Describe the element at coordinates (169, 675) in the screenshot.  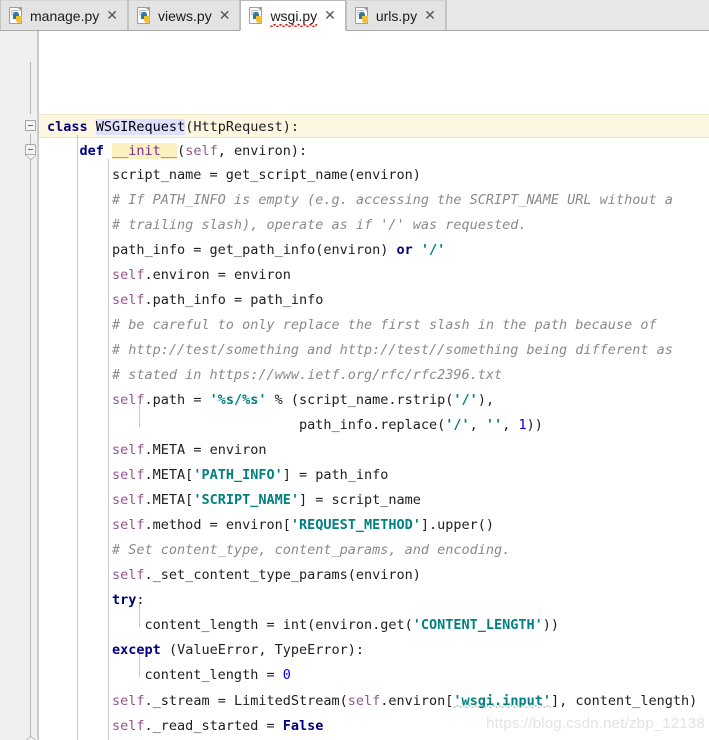
I see `code-line: content_length = 0` at that location.